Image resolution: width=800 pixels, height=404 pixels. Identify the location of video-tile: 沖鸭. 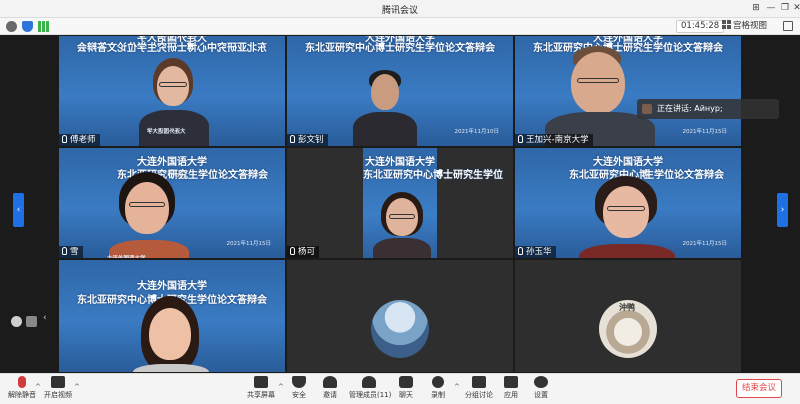
(628, 316).